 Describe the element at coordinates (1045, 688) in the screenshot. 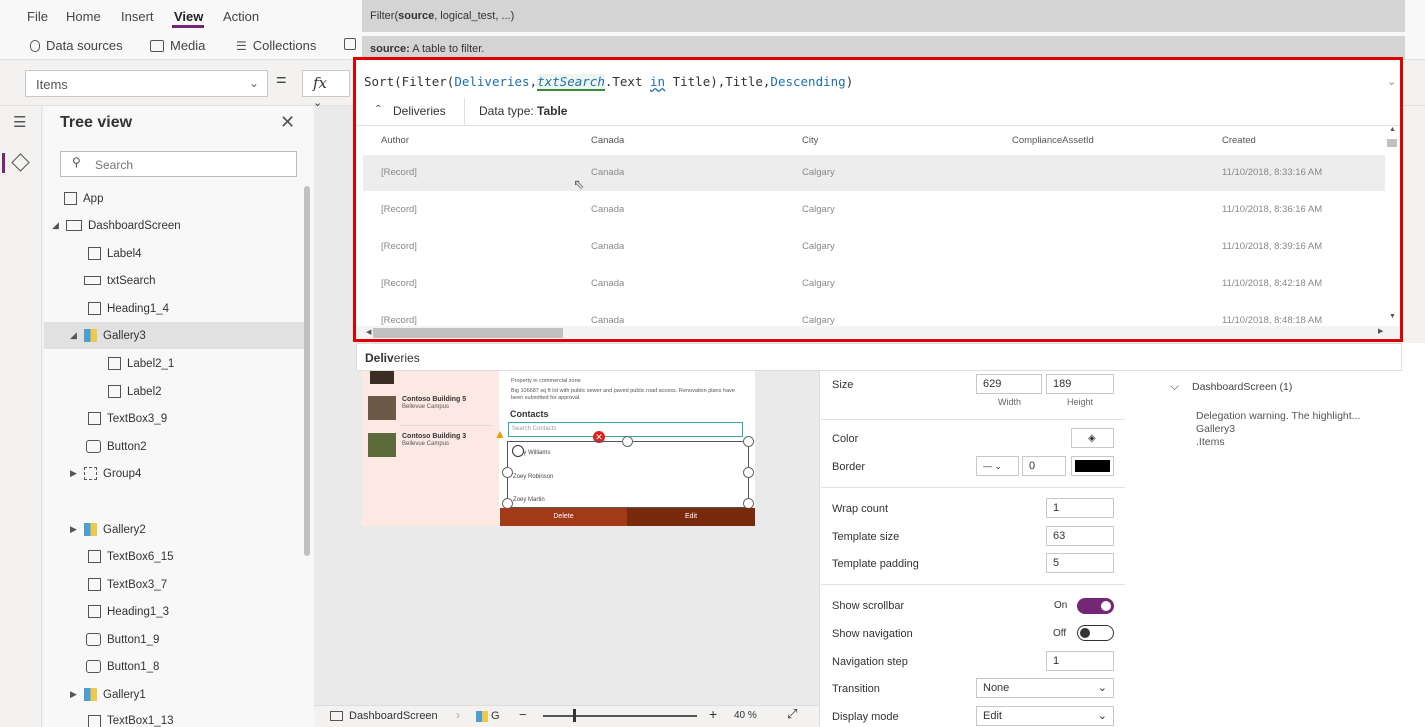

I see `transition-dropdown: None ⌄` at that location.